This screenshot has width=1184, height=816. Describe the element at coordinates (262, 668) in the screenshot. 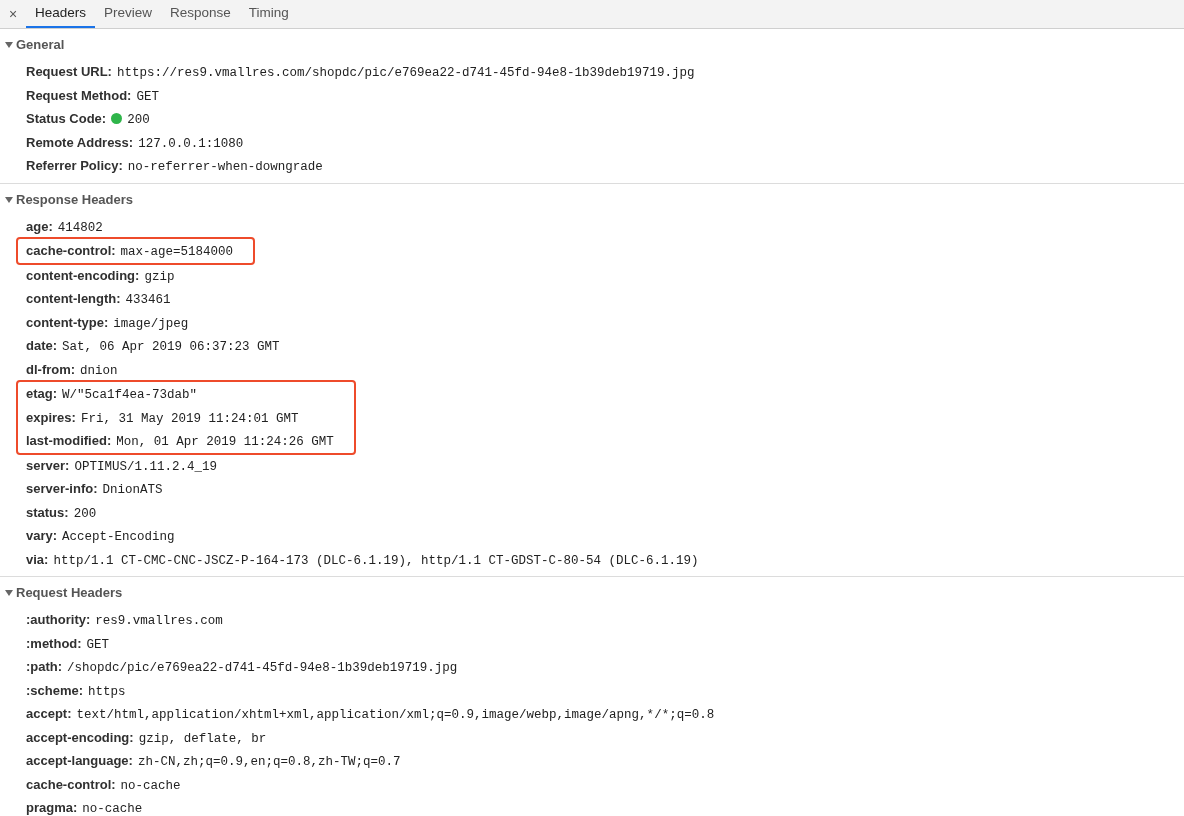

I see `header-value: /shopdc/pic/e769ea22-d741-45fd-94e8-1b39deb19719.jpg` at that location.